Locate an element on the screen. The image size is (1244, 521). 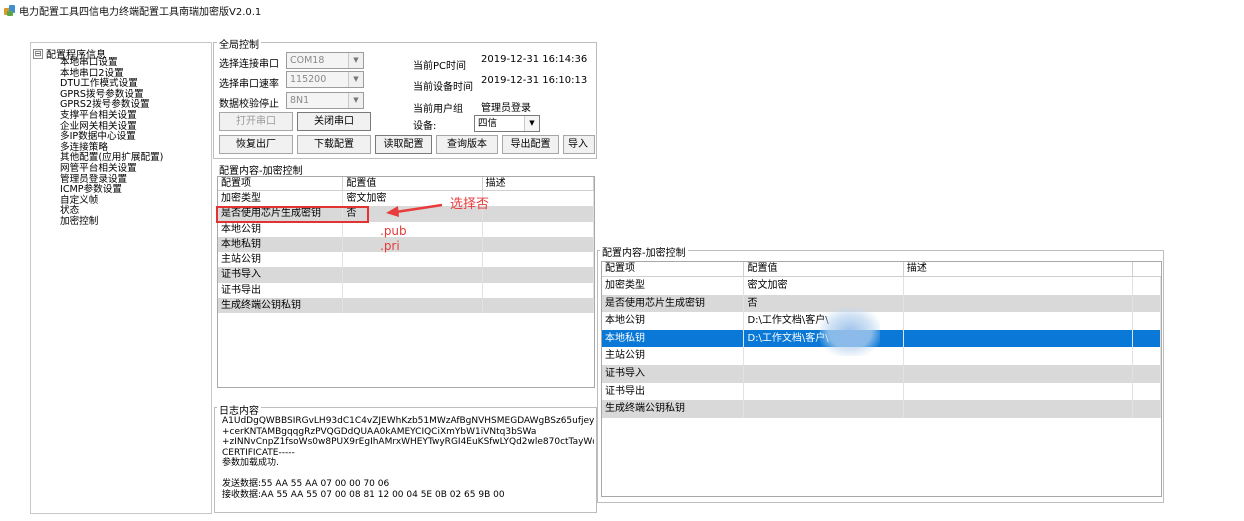
zoom-panel-title: 配置内容-加密控制 is located at coordinates (644, 251).